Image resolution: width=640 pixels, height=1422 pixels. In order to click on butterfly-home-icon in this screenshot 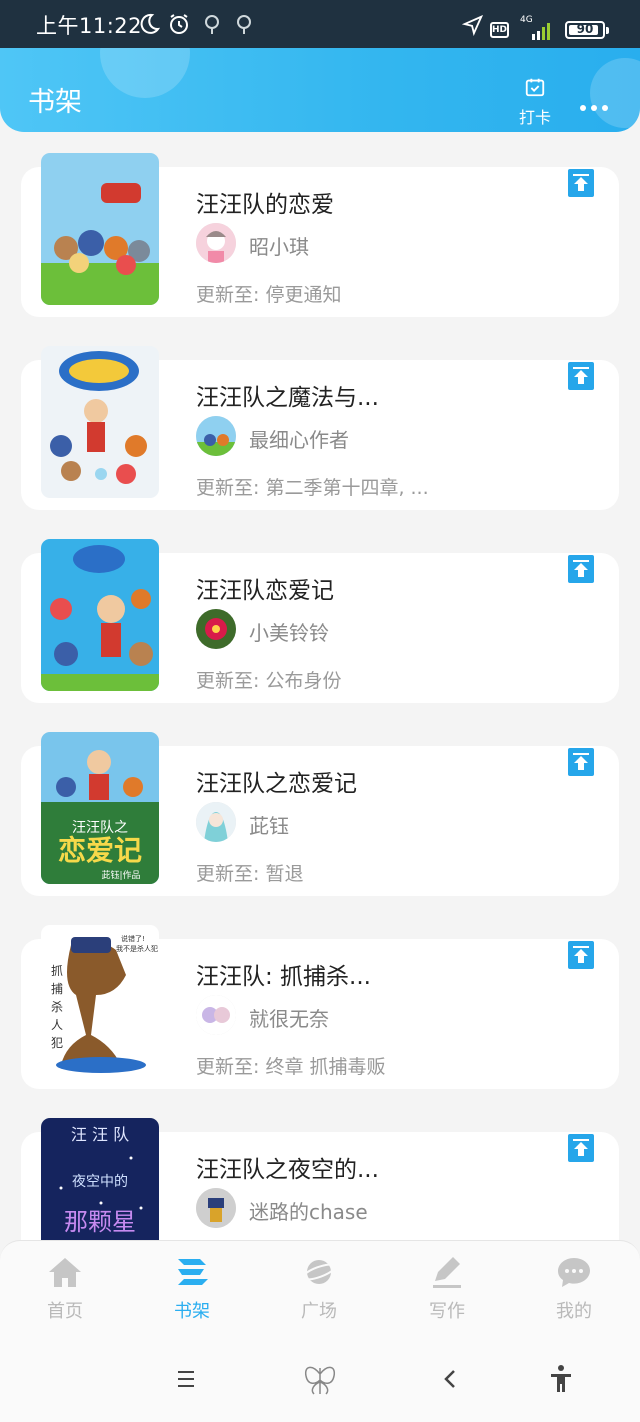, I will do `click(320, 1380)`.